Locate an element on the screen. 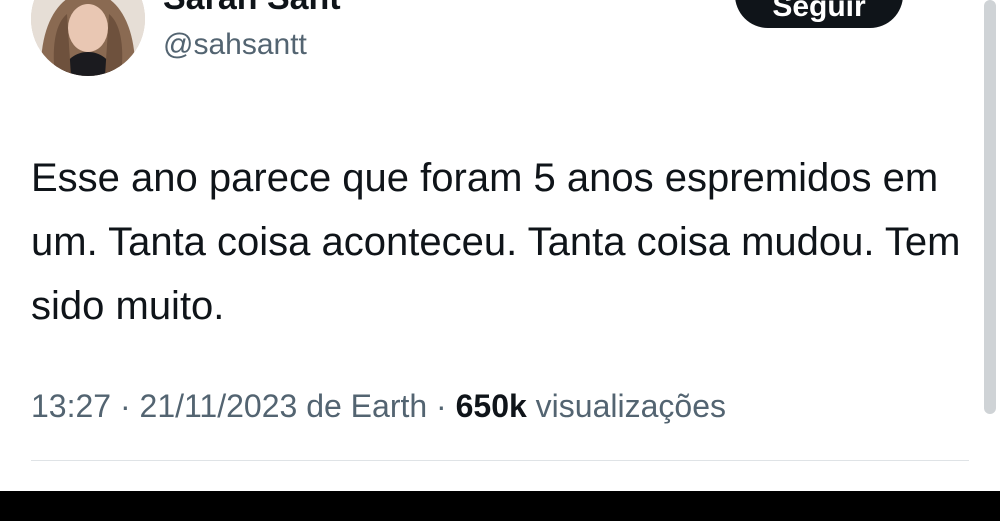  avatar is located at coordinates (88, 38).